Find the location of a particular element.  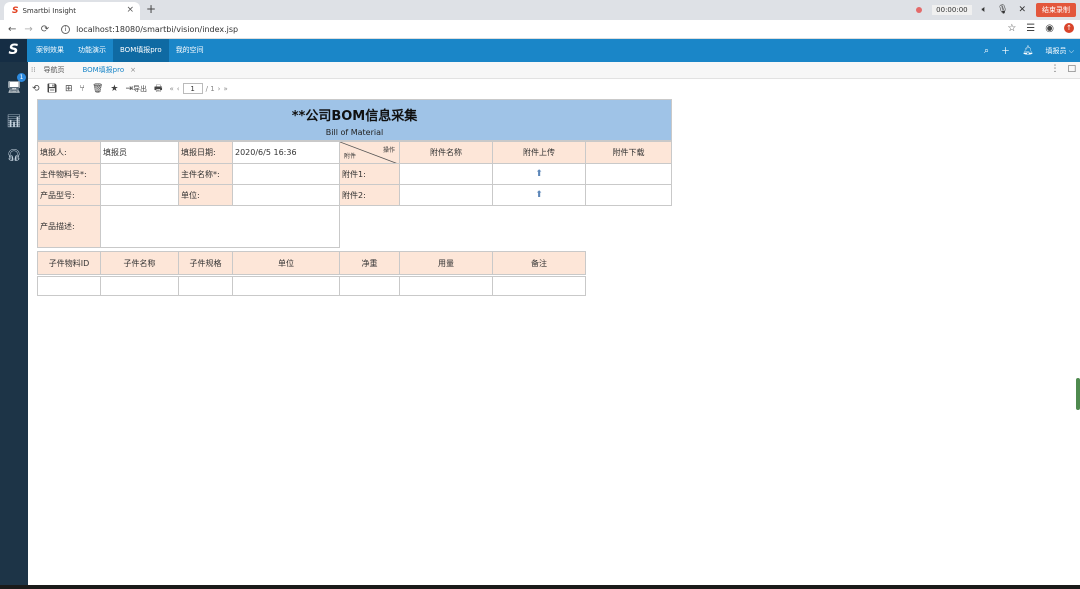

child-col-weight: 净重 is located at coordinates (369, 263).